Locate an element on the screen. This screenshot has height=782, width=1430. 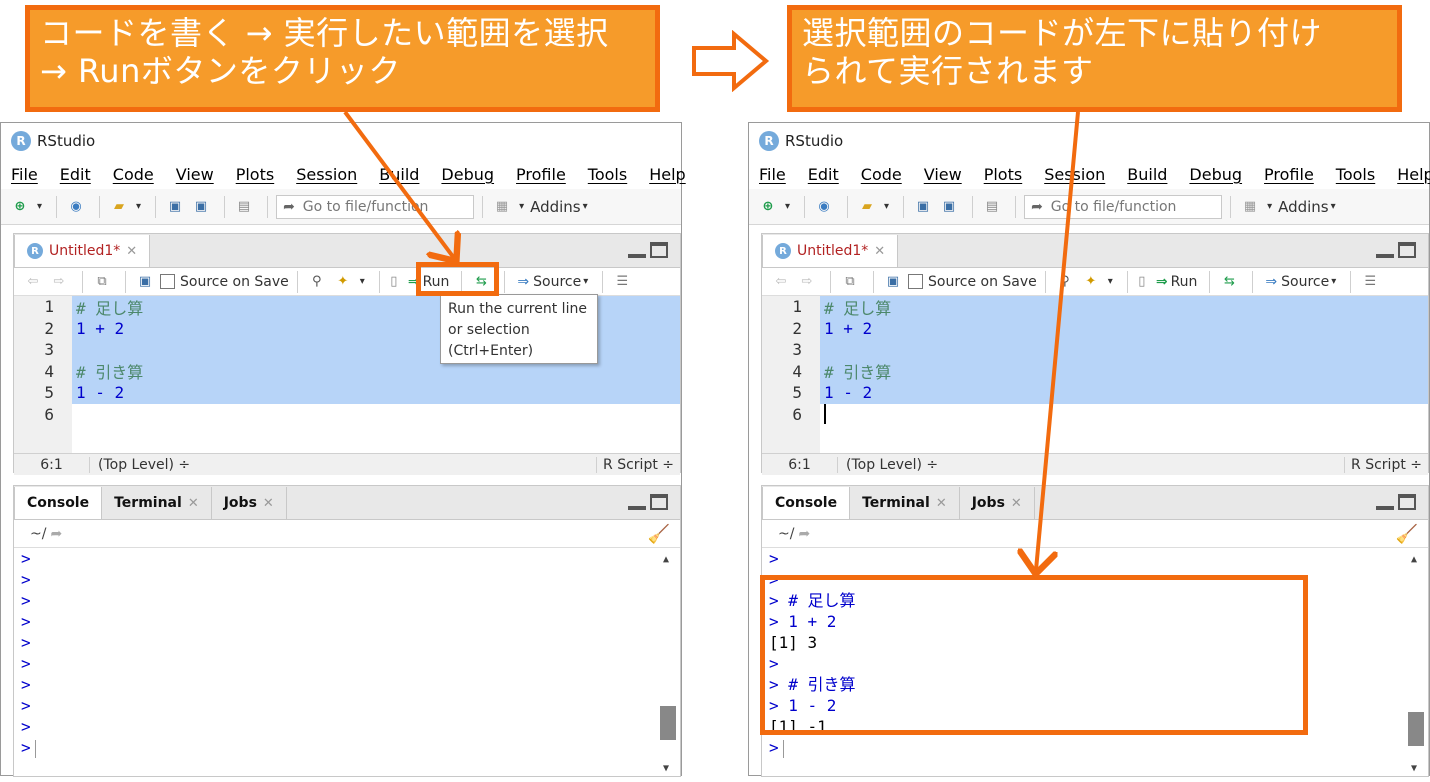
menu-build: Build is located at coordinates (399, 174).